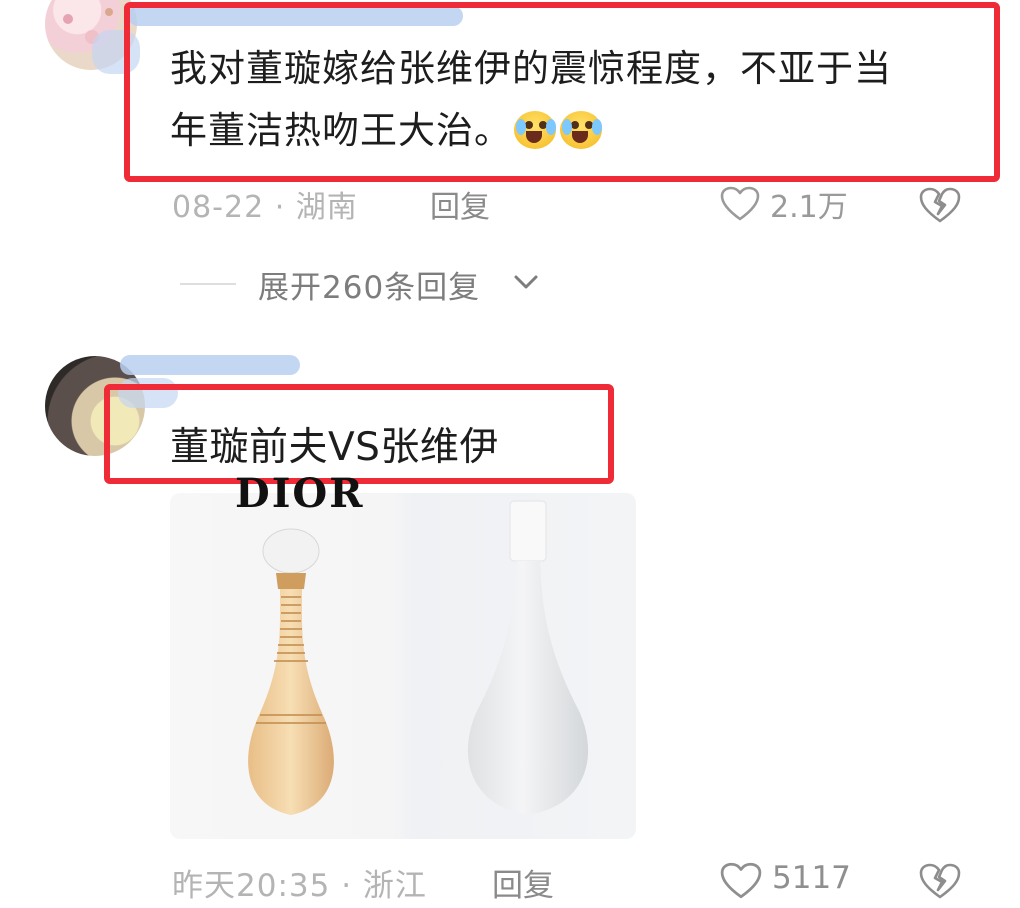 This screenshot has width=1020, height=908. I want to click on chevron-down-icon, so click(526, 282).